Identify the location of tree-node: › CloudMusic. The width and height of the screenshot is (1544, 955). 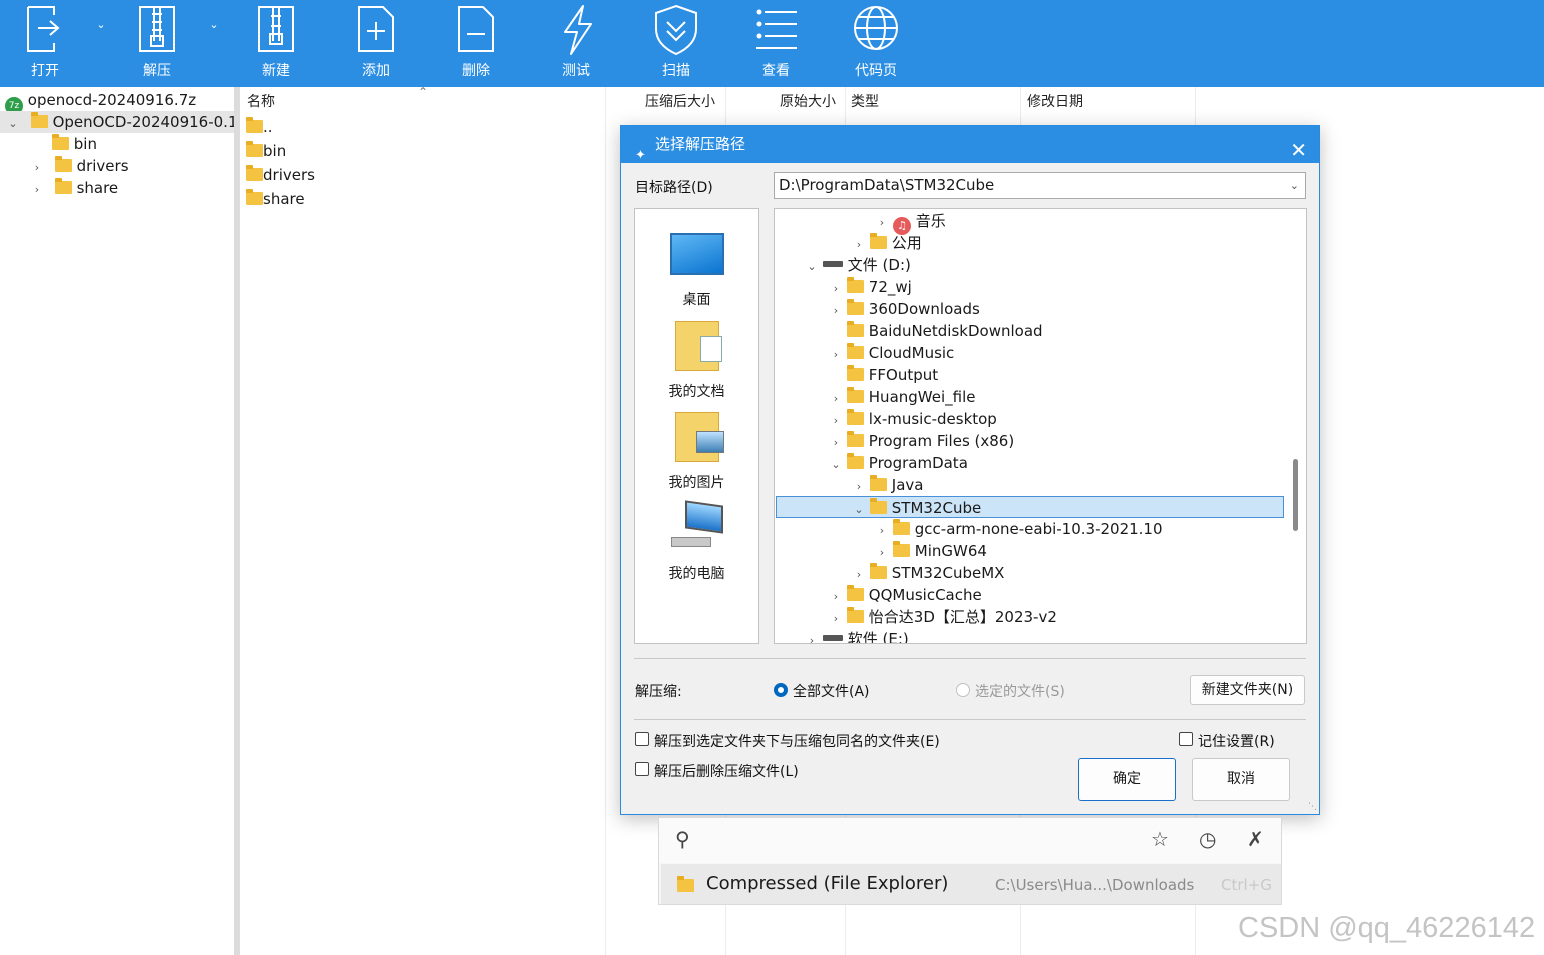
(891, 353).